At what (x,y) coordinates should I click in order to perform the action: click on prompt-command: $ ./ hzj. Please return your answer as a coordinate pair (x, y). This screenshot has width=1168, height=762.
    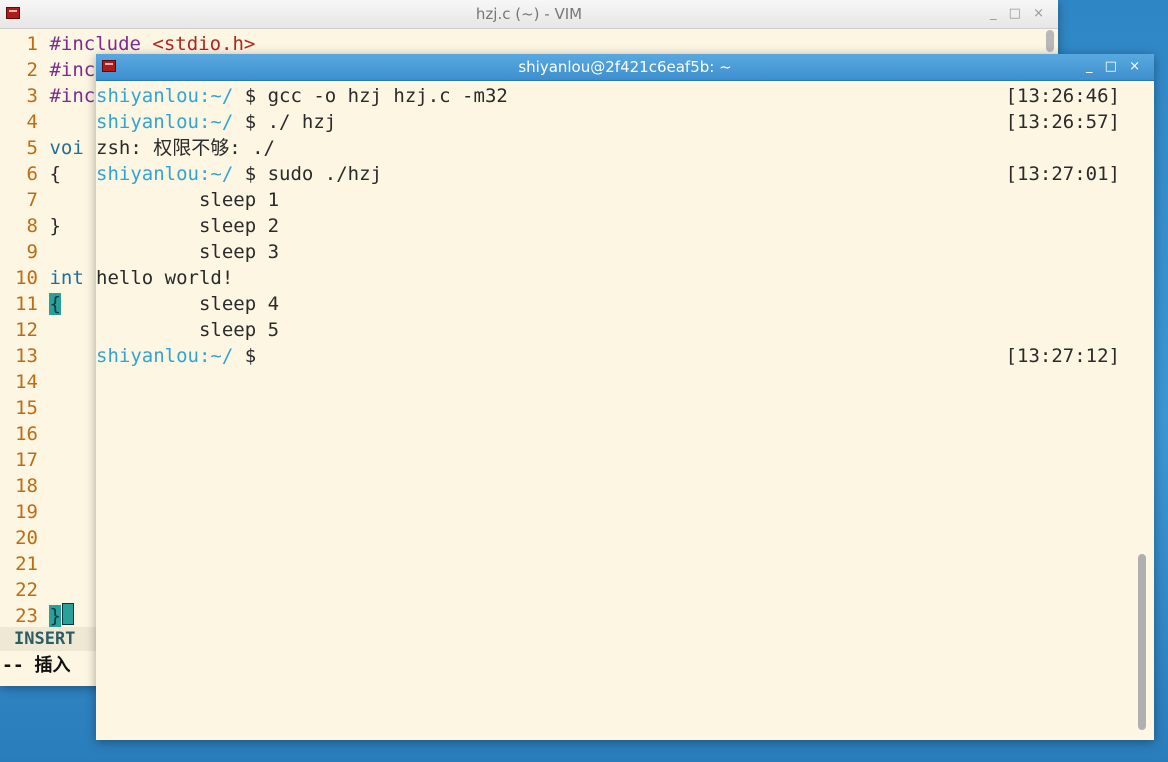
    Looking at the image, I should click on (285, 122).